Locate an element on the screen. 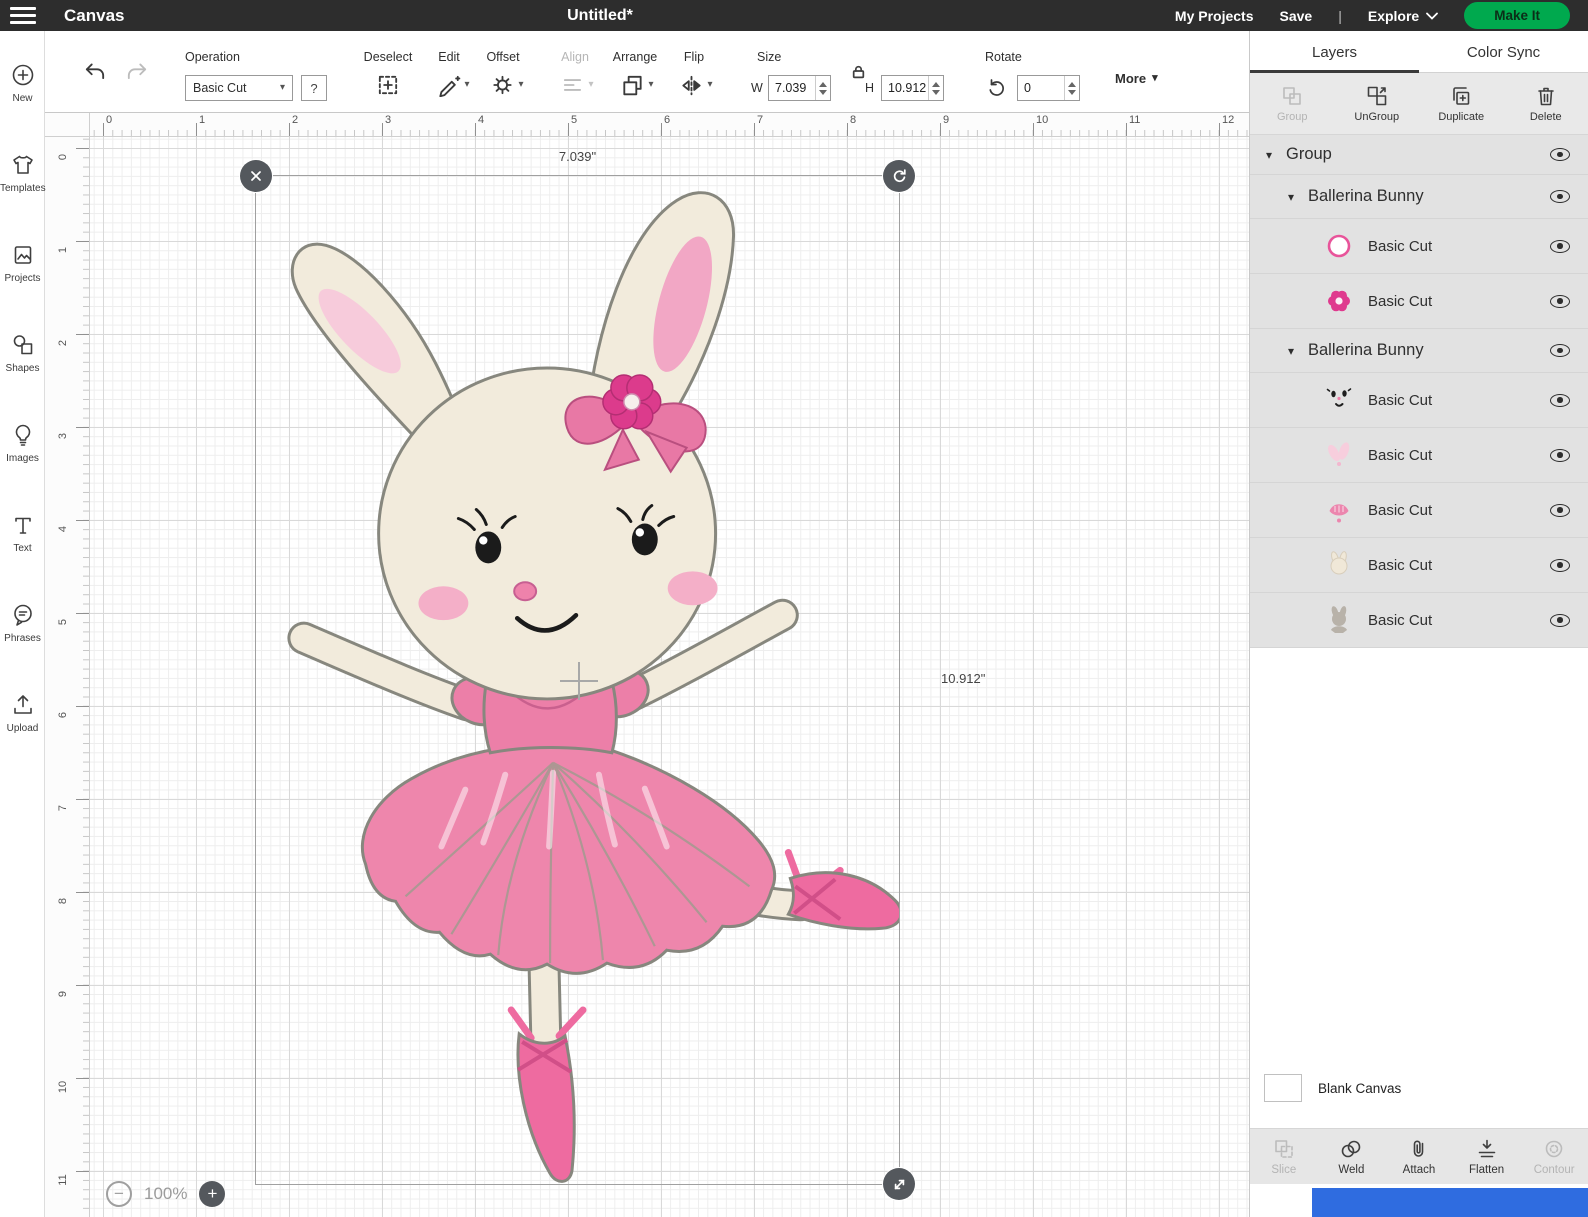 Image resolution: width=1588 pixels, height=1217 pixels. undo-button is located at coordinates (95, 71).